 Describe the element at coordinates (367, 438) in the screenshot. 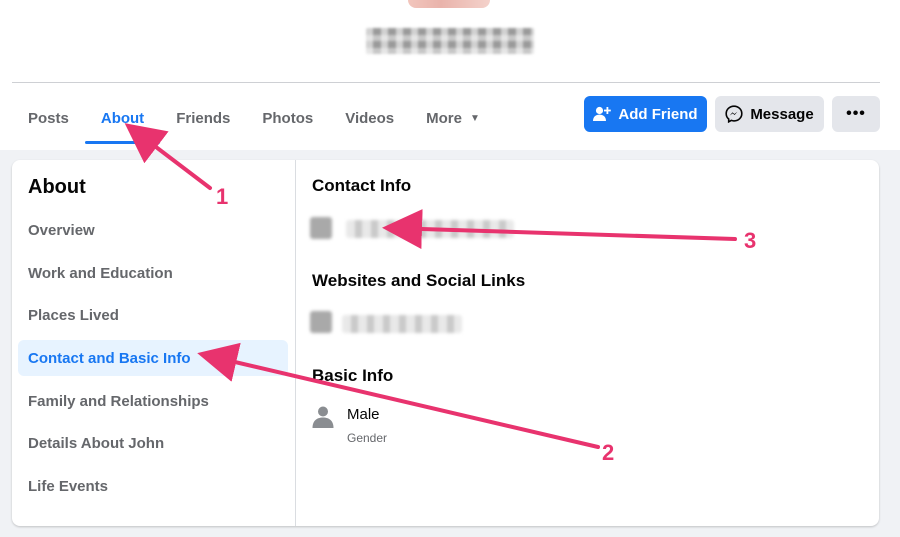

I see `gender-label: Gender` at that location.